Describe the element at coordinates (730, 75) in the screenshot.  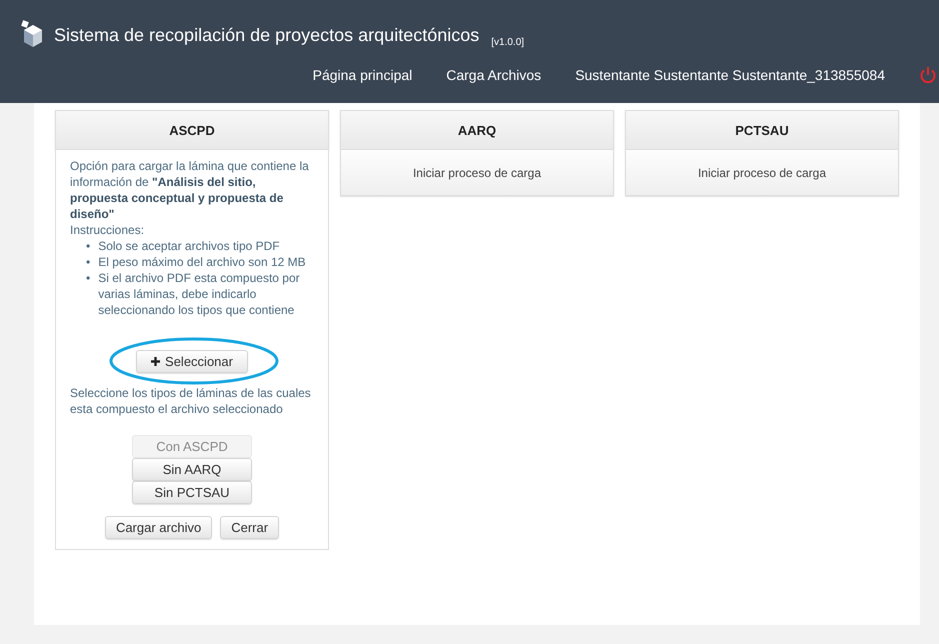
I see `user-link: Sustentante Sustentante Sustentante_313855084` at that location.